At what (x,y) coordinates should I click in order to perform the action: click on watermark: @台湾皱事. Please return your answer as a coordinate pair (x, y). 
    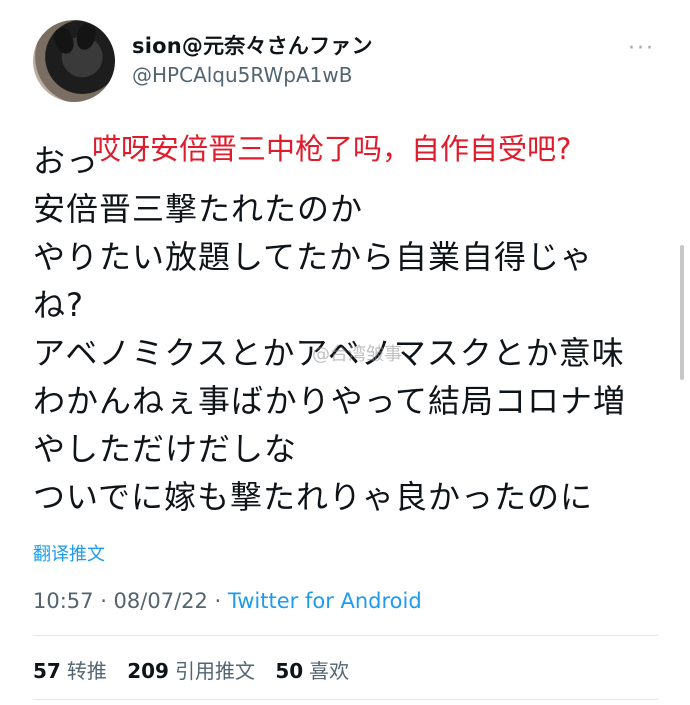
    Looking at the image, I should click on (357, 354).